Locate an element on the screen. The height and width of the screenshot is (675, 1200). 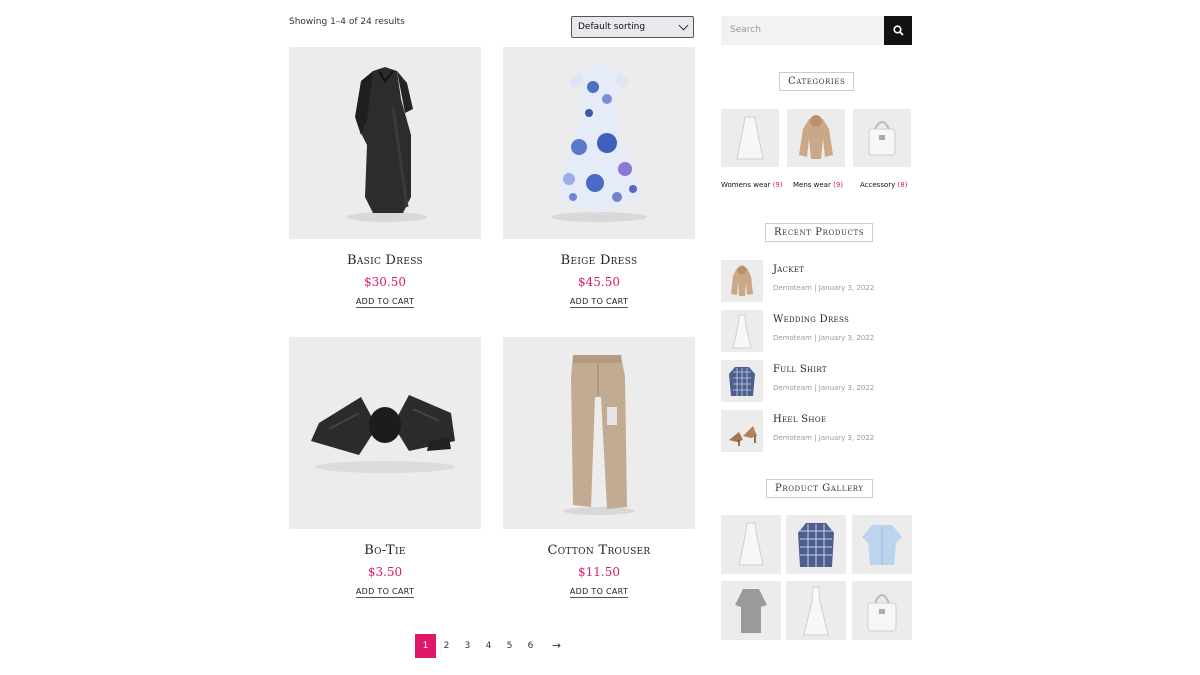
search-button is located at coordinates (898, 30).